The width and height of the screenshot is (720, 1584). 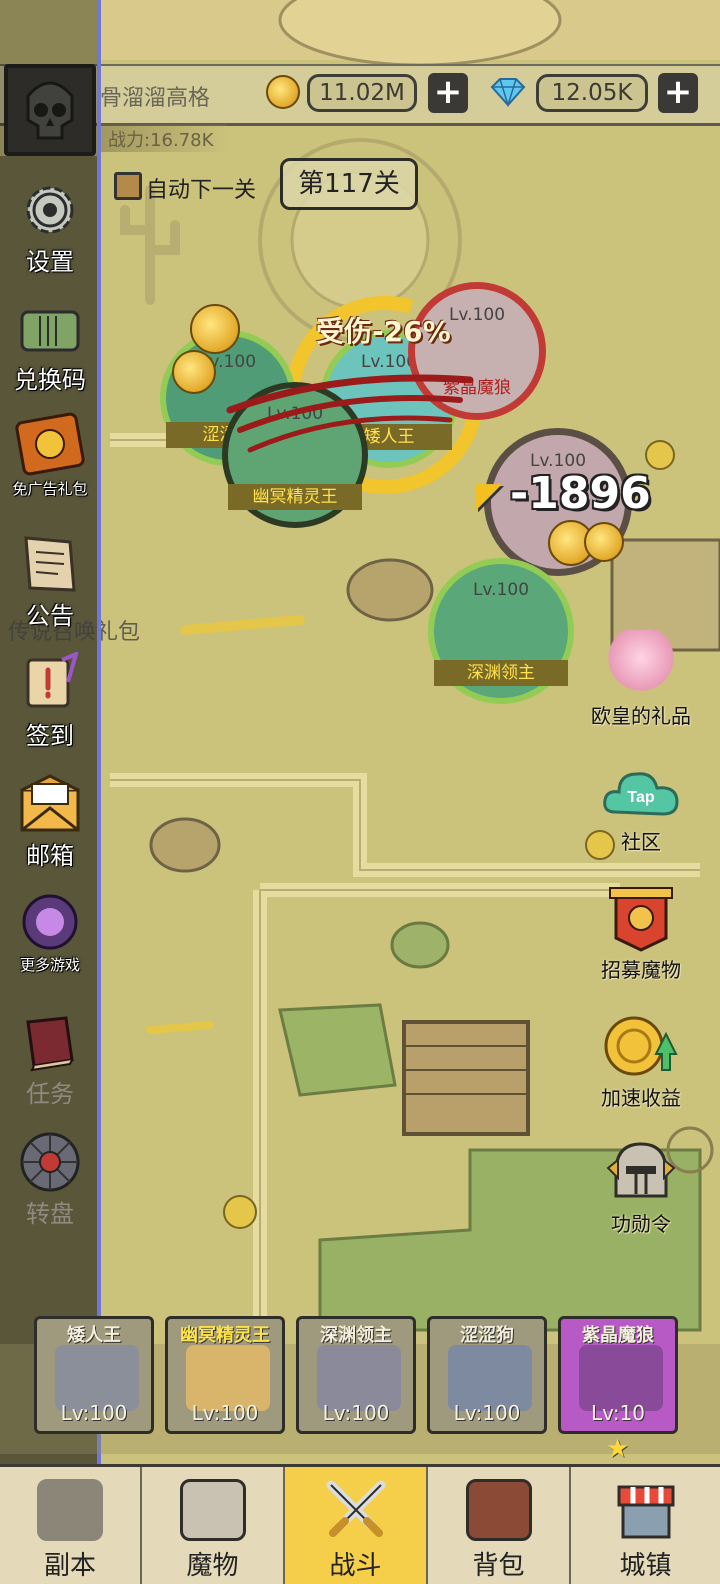 I want to click on more-games-label: 更多游戏, so click(x=49, y=965).